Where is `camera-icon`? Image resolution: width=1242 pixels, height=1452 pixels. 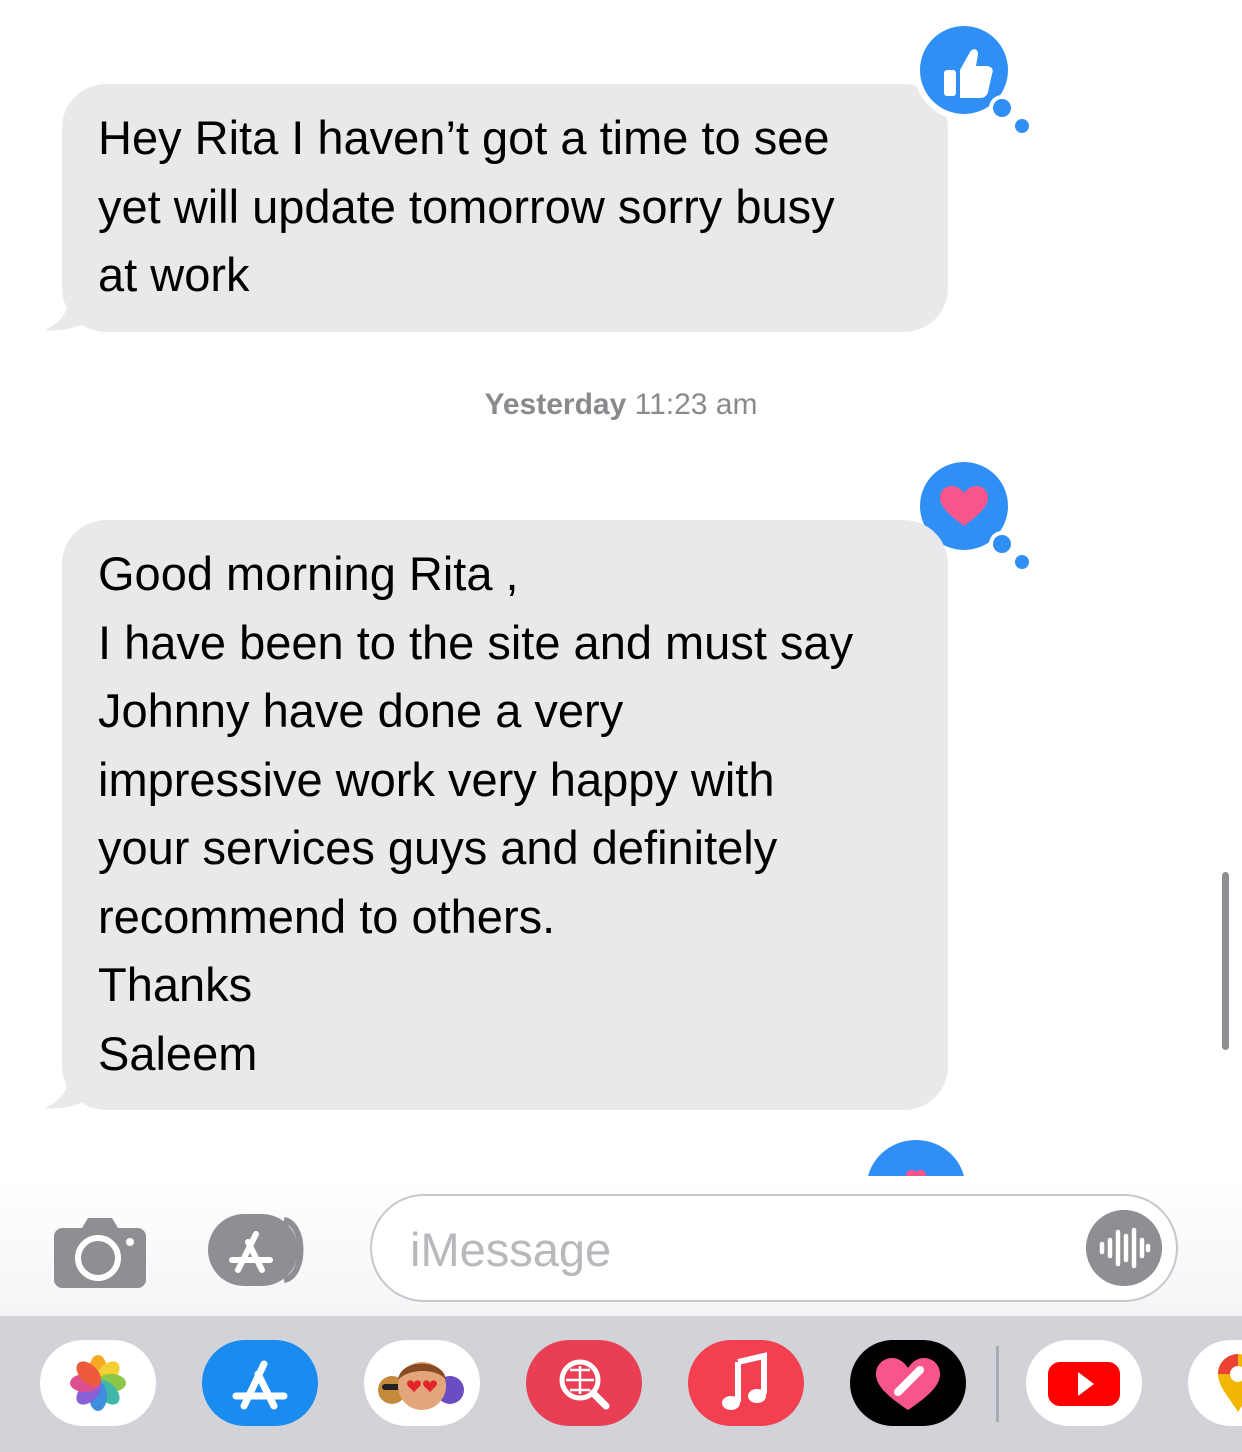 camera-icon is located at coordinates (100, 1253).